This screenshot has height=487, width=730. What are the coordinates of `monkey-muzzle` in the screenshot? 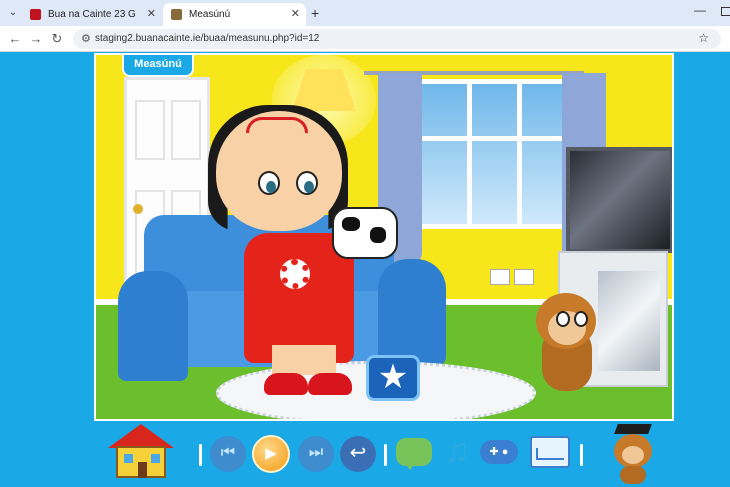 It's located at (633, 455).